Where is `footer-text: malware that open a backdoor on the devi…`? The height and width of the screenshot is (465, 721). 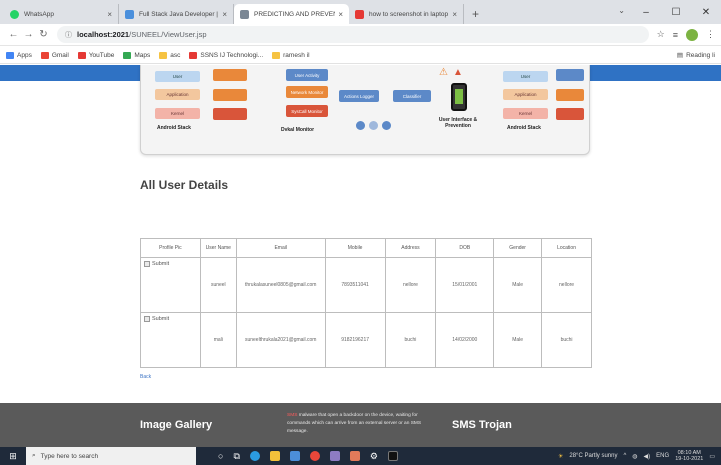
footer-text: malware that open a backdoor on the devi… is located at coordinates (354, 423).